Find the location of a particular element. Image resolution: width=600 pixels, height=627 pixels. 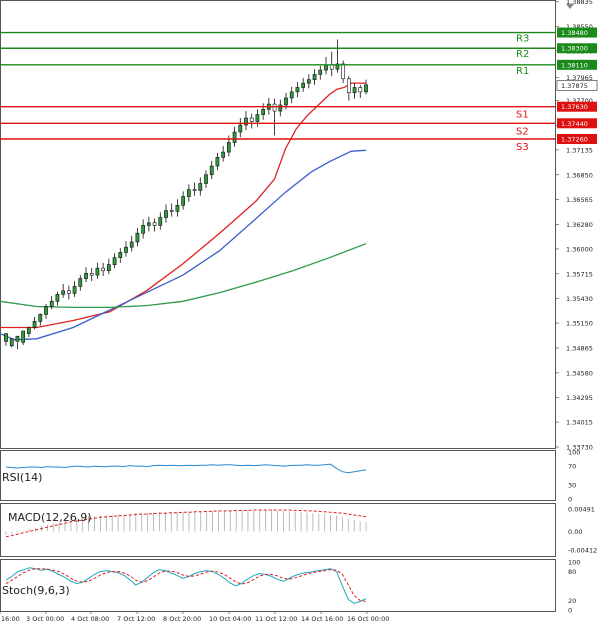

macd-title: MACD(12,26,9) is located at coordinates (50, 517).